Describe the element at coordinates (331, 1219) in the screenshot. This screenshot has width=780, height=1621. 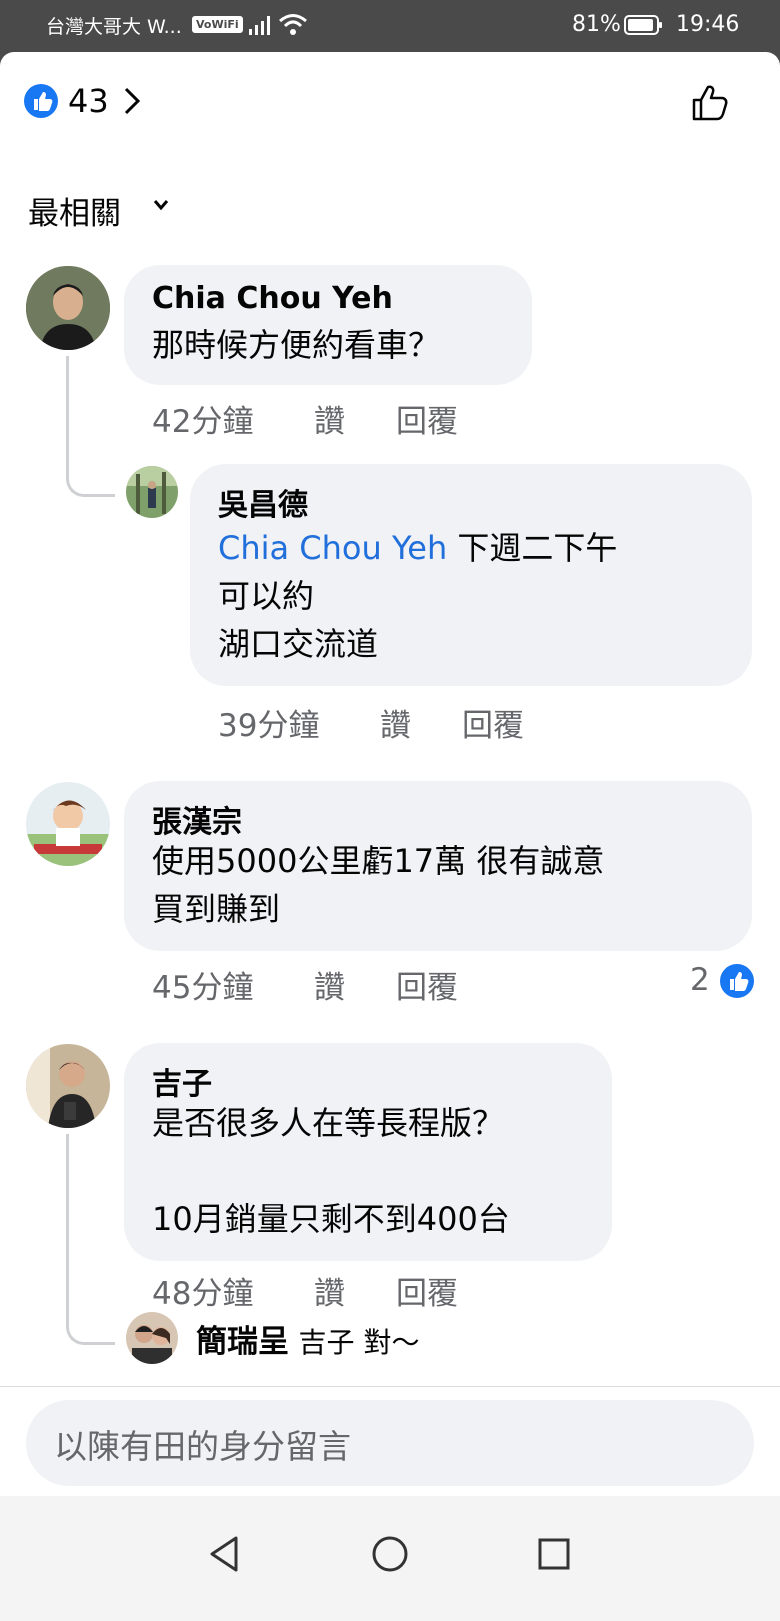
I see `comment-text: 10月銷量只剩不到400台` at that location.